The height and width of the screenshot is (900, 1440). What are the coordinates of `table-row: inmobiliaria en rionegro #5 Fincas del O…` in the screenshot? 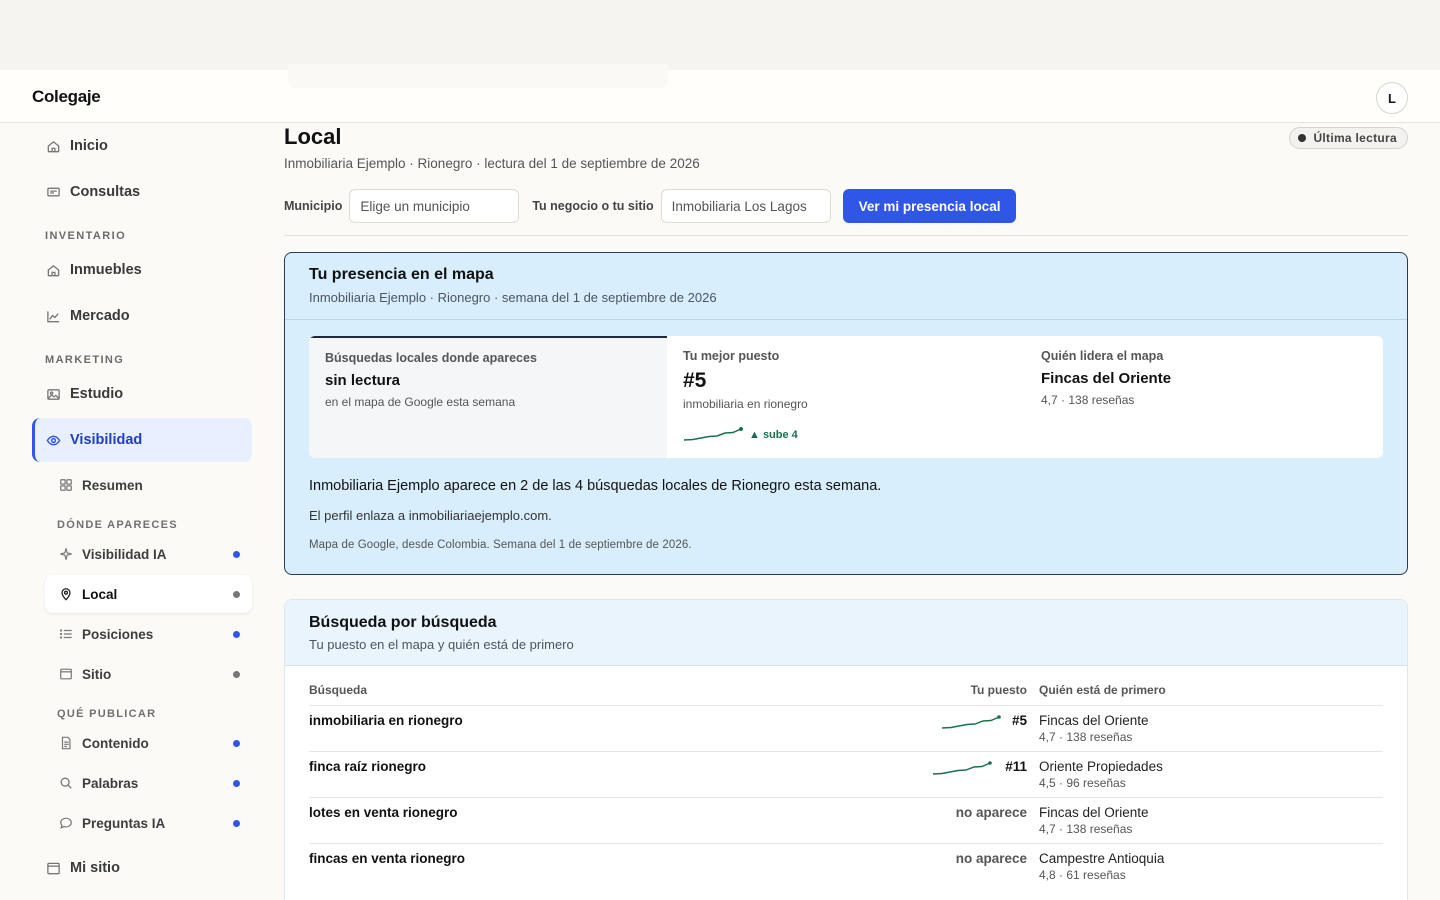 It's located at (846, 728).